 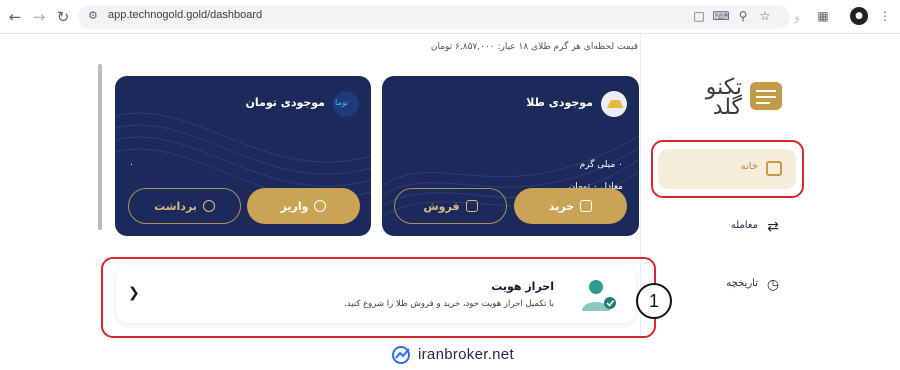 I want to click on extensions-puzzle-icon: ▦, so click(x=823, y=16).